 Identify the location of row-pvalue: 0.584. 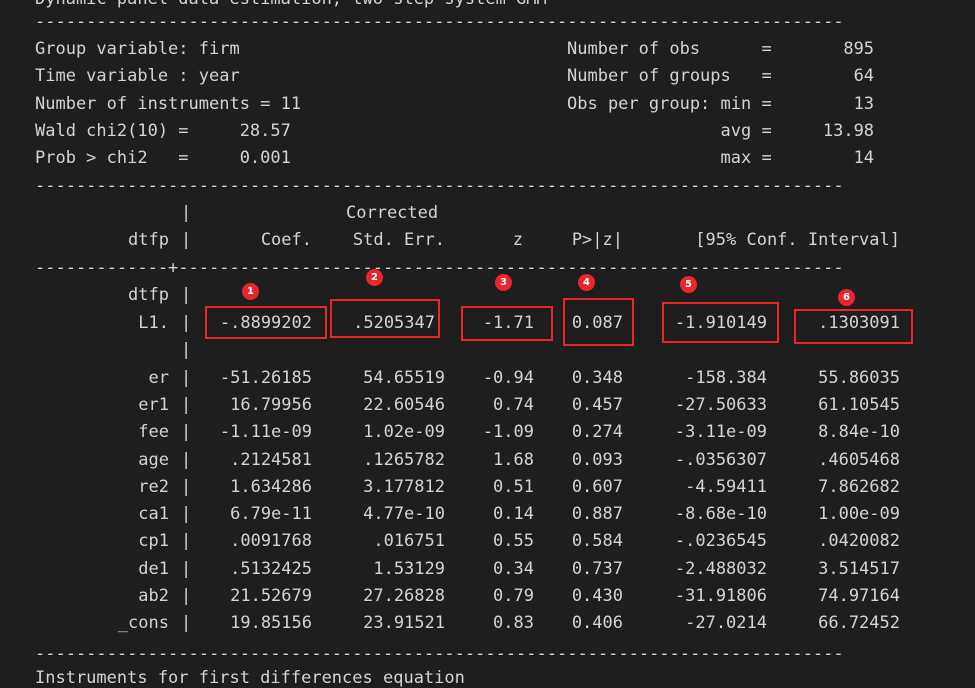
(597, 541).